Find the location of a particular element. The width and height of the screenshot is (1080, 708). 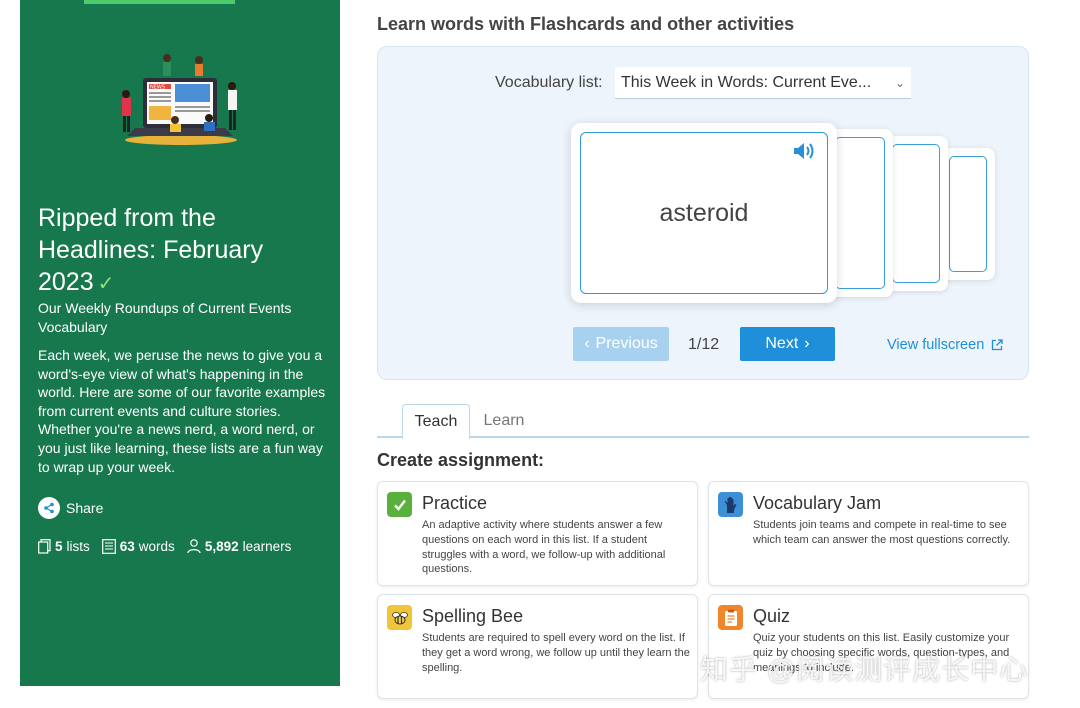

mode-tabs: Teach Learn is located at coordinates (703, 421).